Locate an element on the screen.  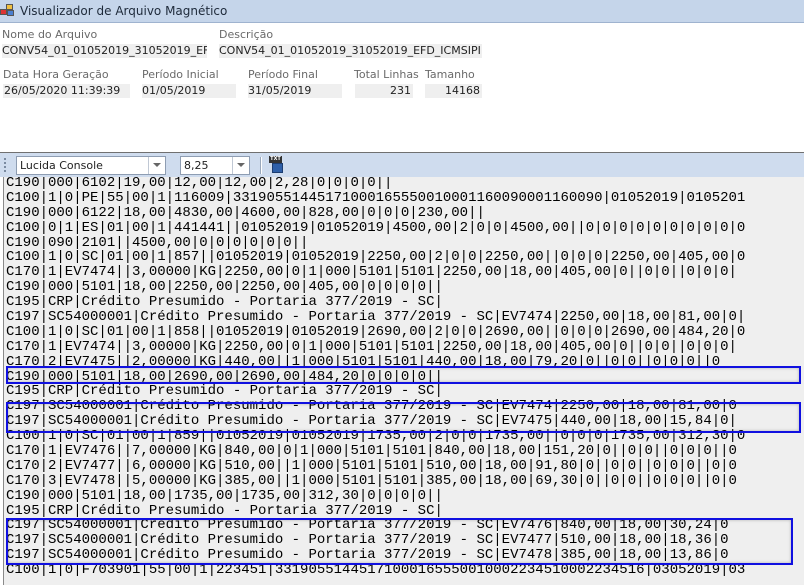
nome-label: Nome do Arquivo is located at coordinates (50, 34).